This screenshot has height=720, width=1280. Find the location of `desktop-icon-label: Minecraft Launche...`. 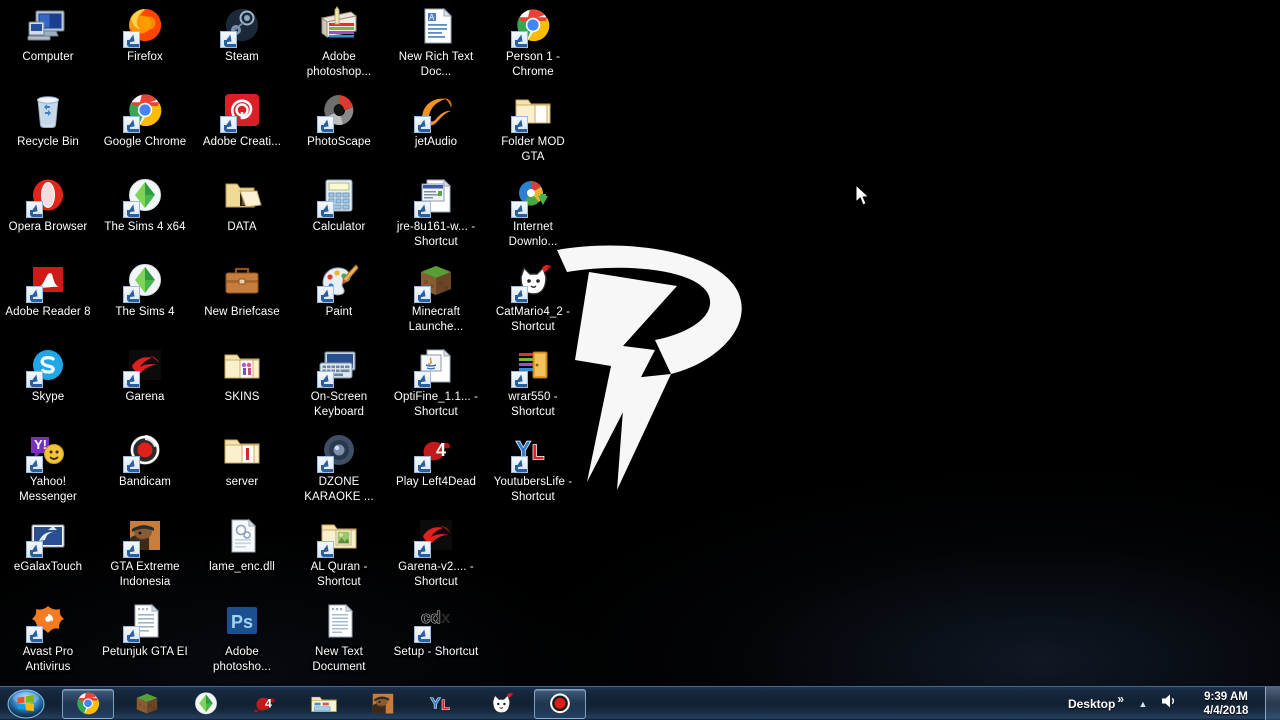

desktop-icon-label: Minecraft Launche... is located at coordinates (436, 319).